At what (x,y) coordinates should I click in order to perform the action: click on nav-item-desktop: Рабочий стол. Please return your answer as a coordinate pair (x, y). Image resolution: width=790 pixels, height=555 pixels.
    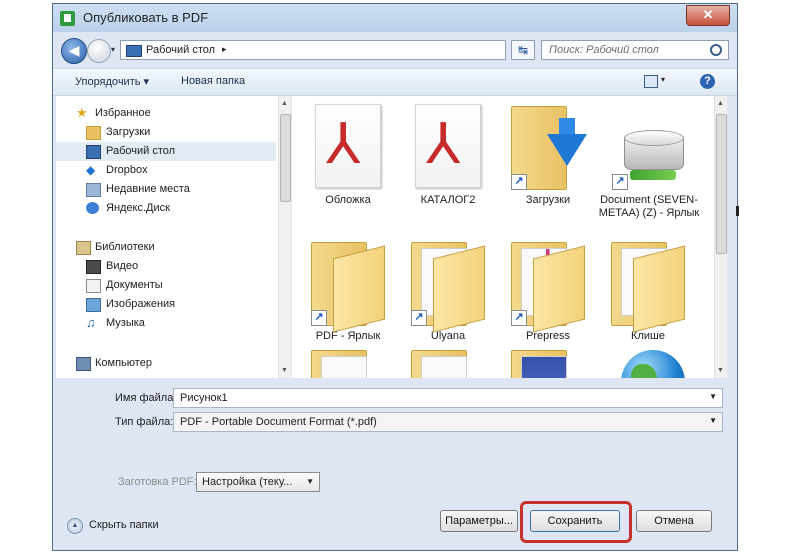
    Looking at the image, I should click on (166, 151).